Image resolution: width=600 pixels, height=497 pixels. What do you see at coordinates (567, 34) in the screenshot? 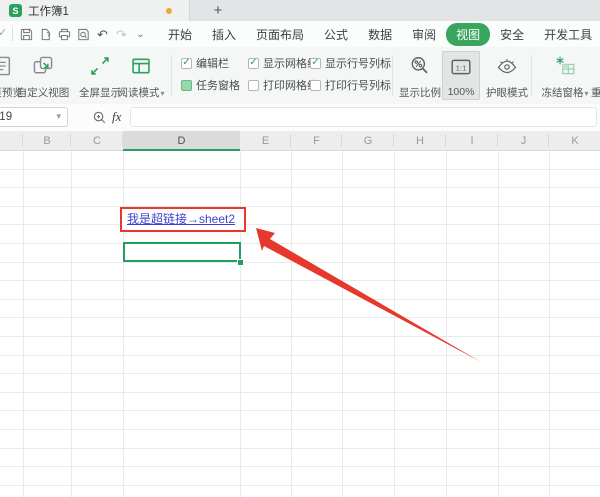
I see `menu-tab-dev-tools: 开发工具` at bounding box center [567, 34].